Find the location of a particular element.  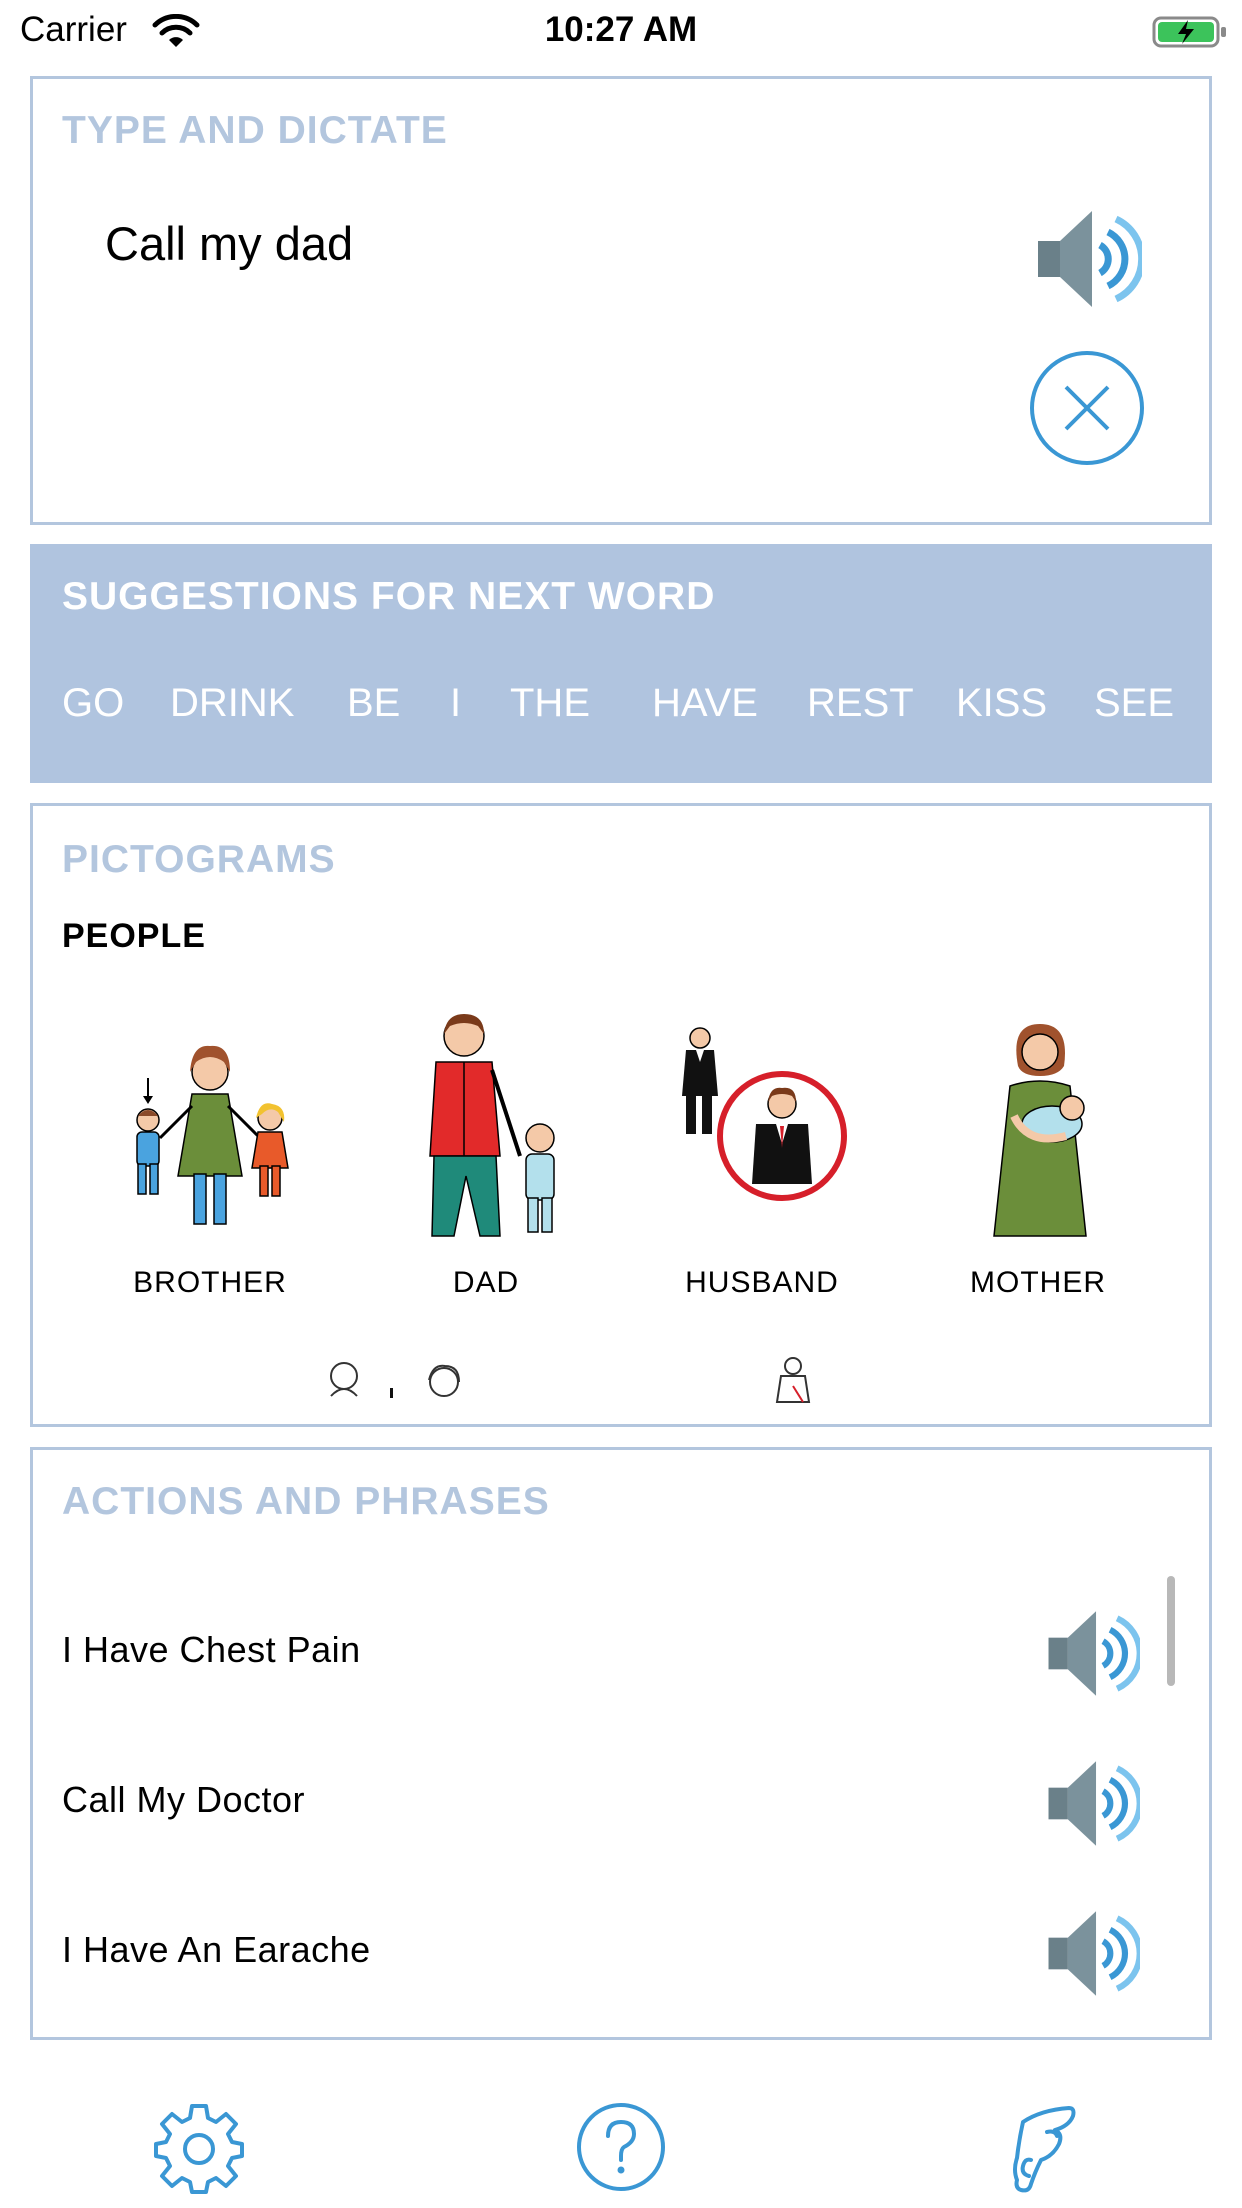

brother-pictogram-icon is located at coordinates (212, 1135).